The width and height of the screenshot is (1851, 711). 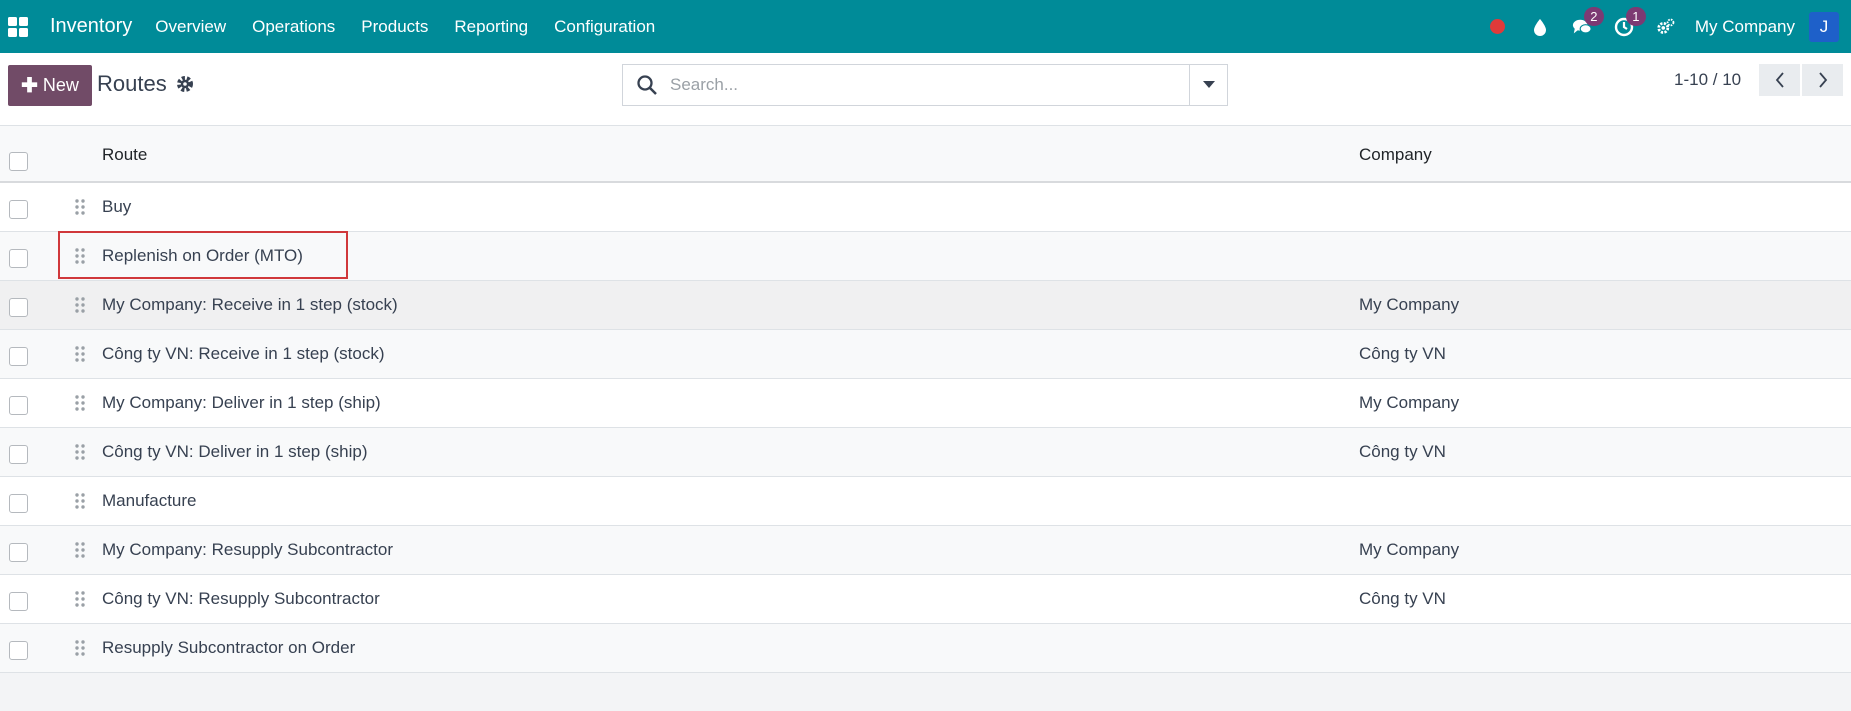 I want to click on table-row: Replenish on Order (MTO), so click(x=925, y=256).